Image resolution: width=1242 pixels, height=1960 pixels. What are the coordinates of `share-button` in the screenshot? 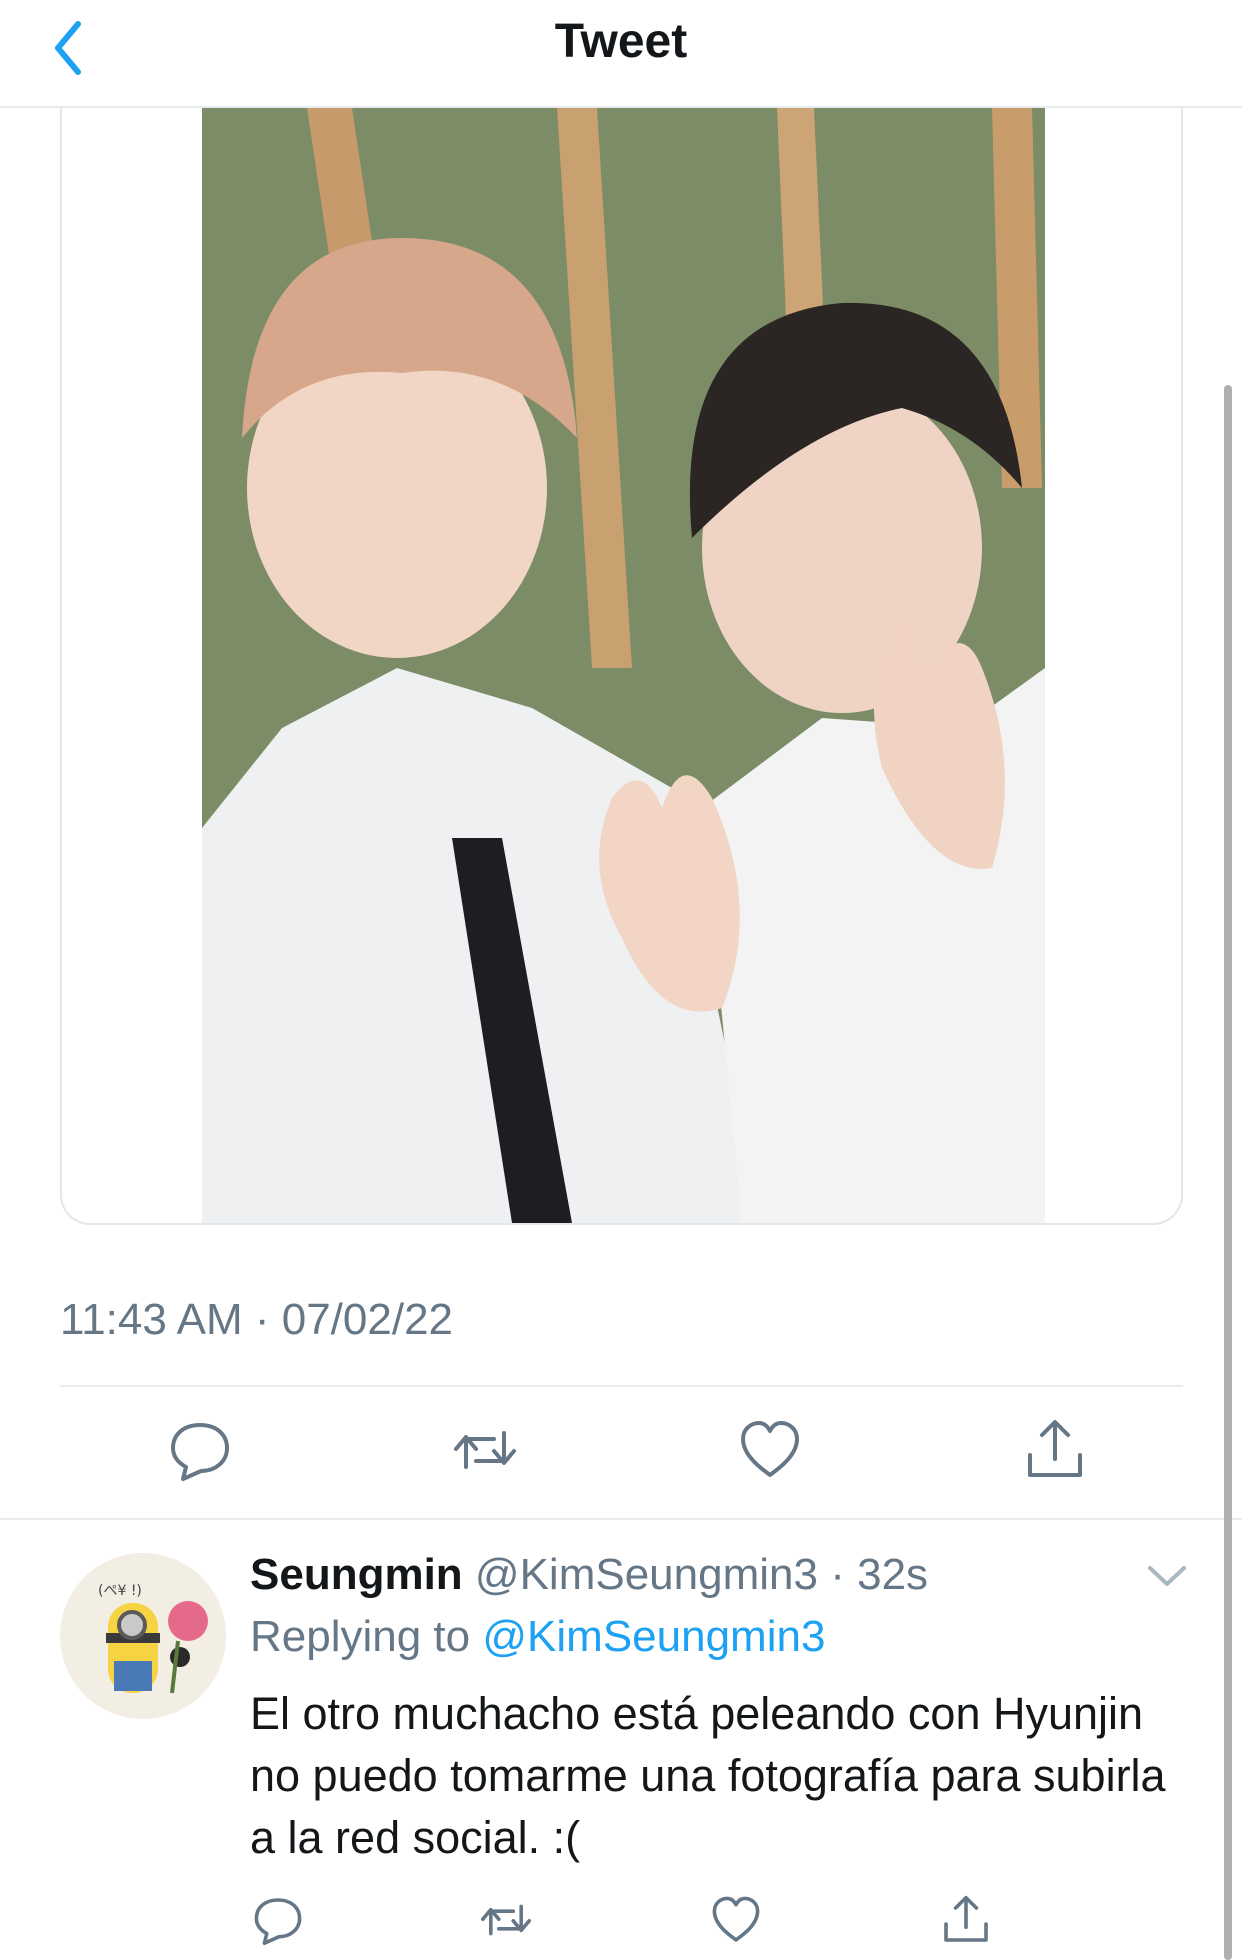 It's located at (1055, 1450).